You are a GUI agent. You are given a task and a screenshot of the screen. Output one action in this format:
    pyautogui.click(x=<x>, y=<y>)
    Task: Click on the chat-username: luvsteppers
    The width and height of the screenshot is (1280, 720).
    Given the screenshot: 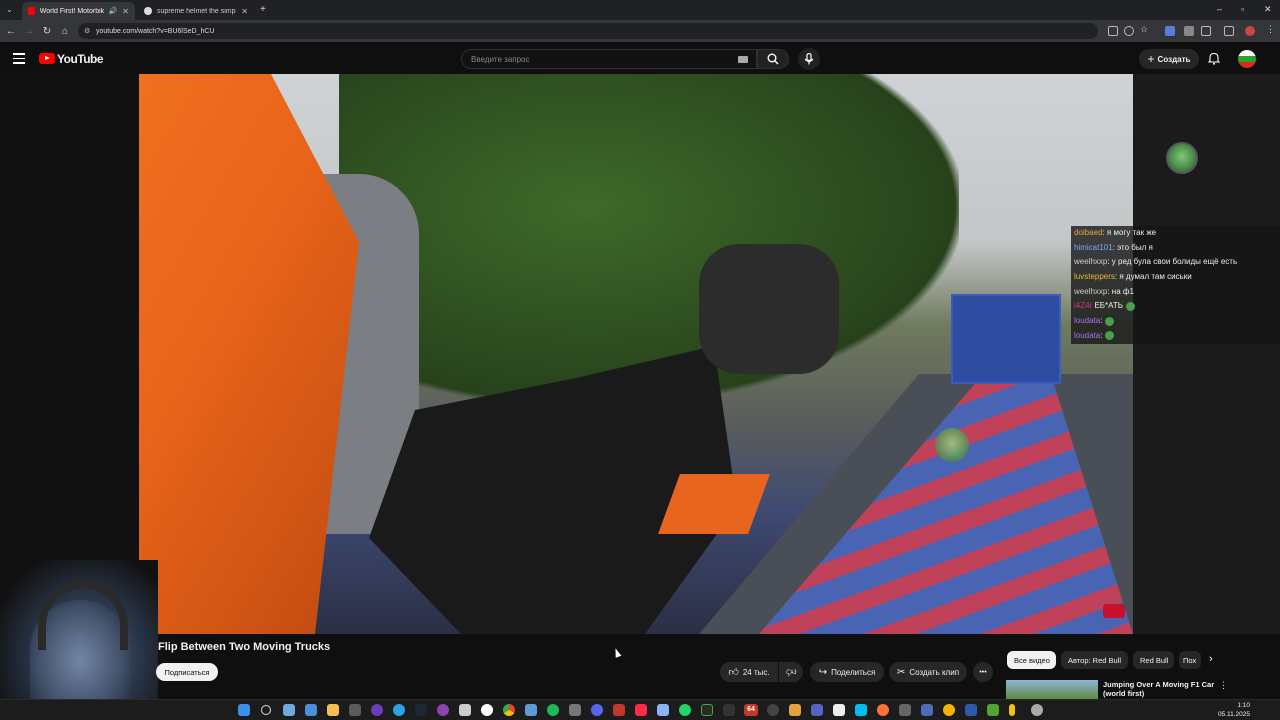 What is the action you would take?
    pyautogui.click(x=1094, y=276)
    